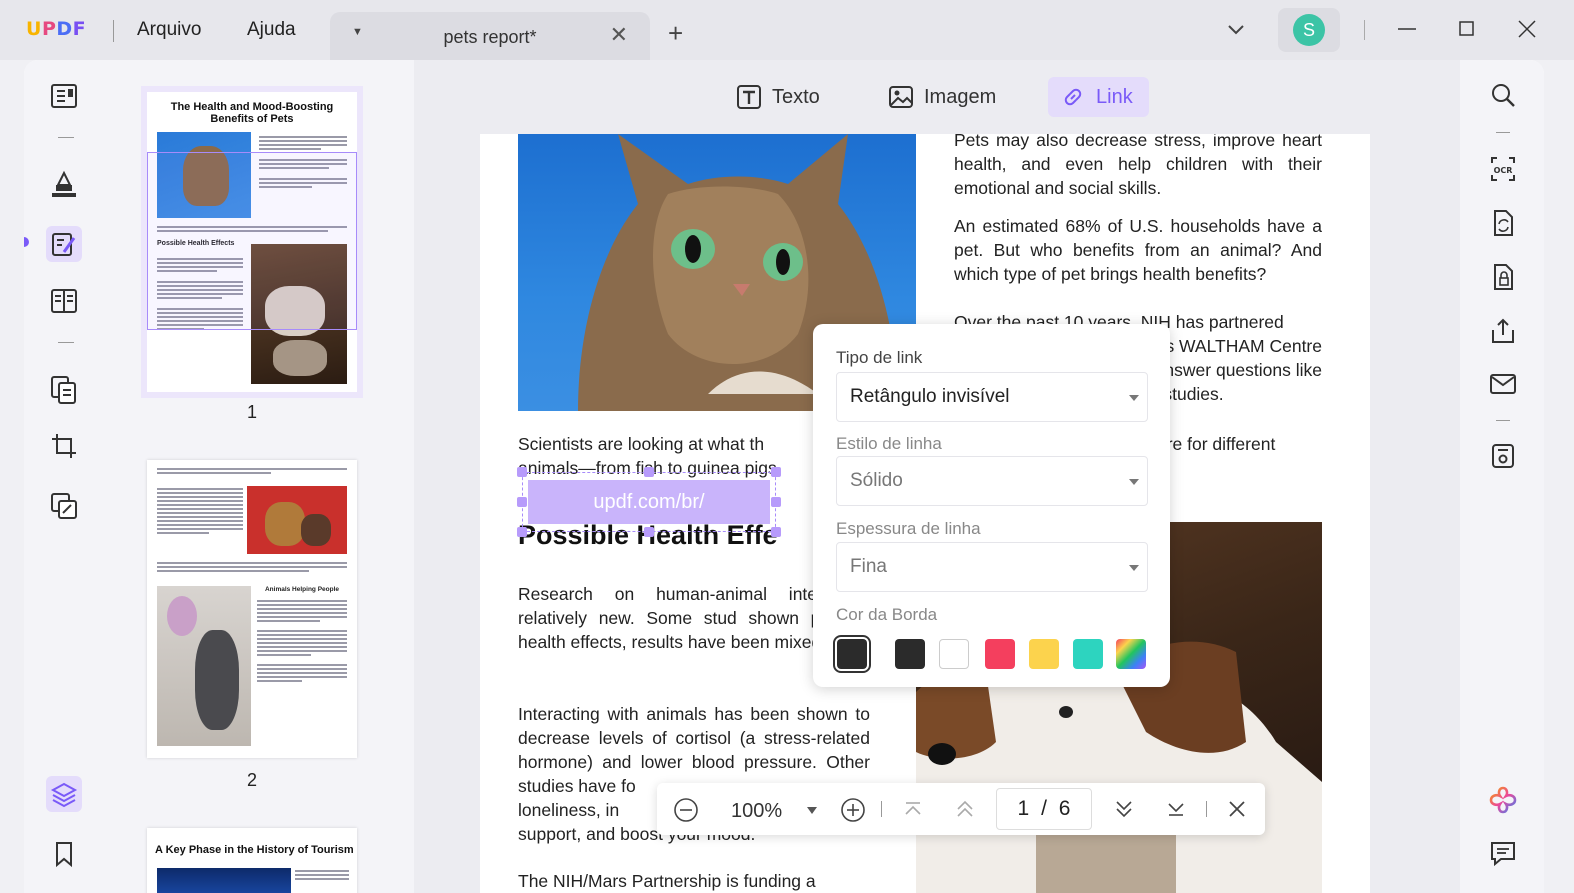 The height and width of the screenshot is (893, 1574). I want to click on image-tool-icon, so click(901, 97).